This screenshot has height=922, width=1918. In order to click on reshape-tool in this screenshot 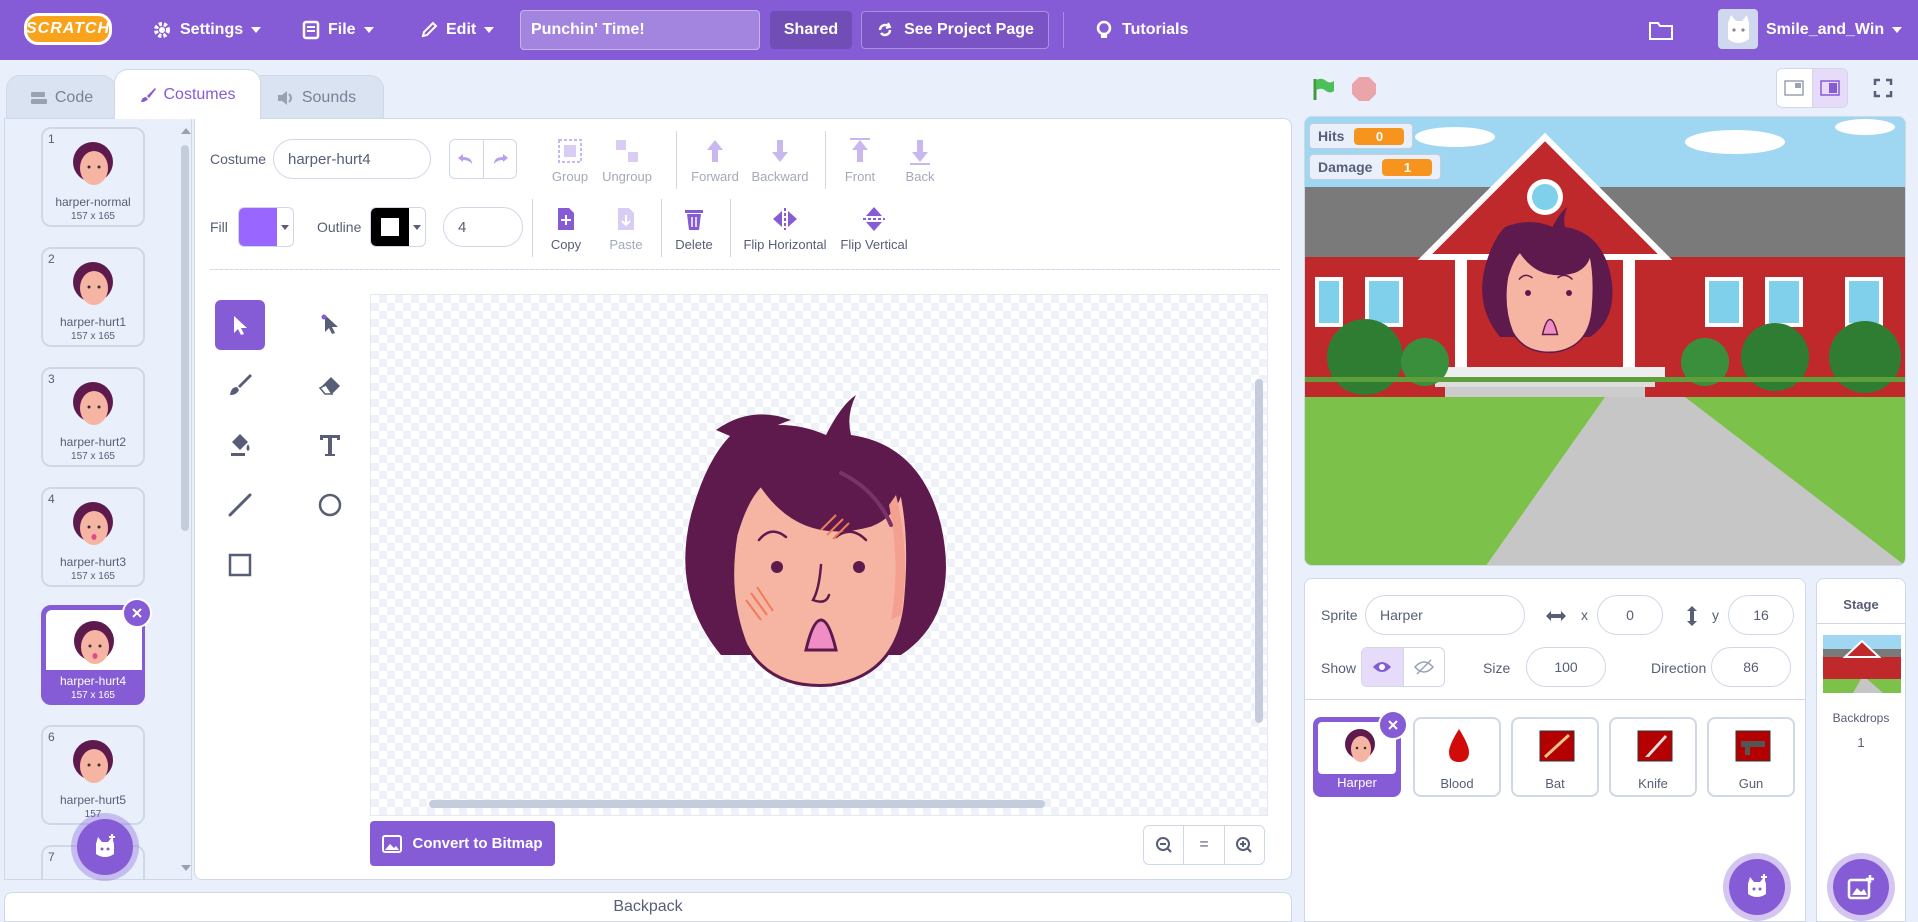, I will do `click(330, 325)`.